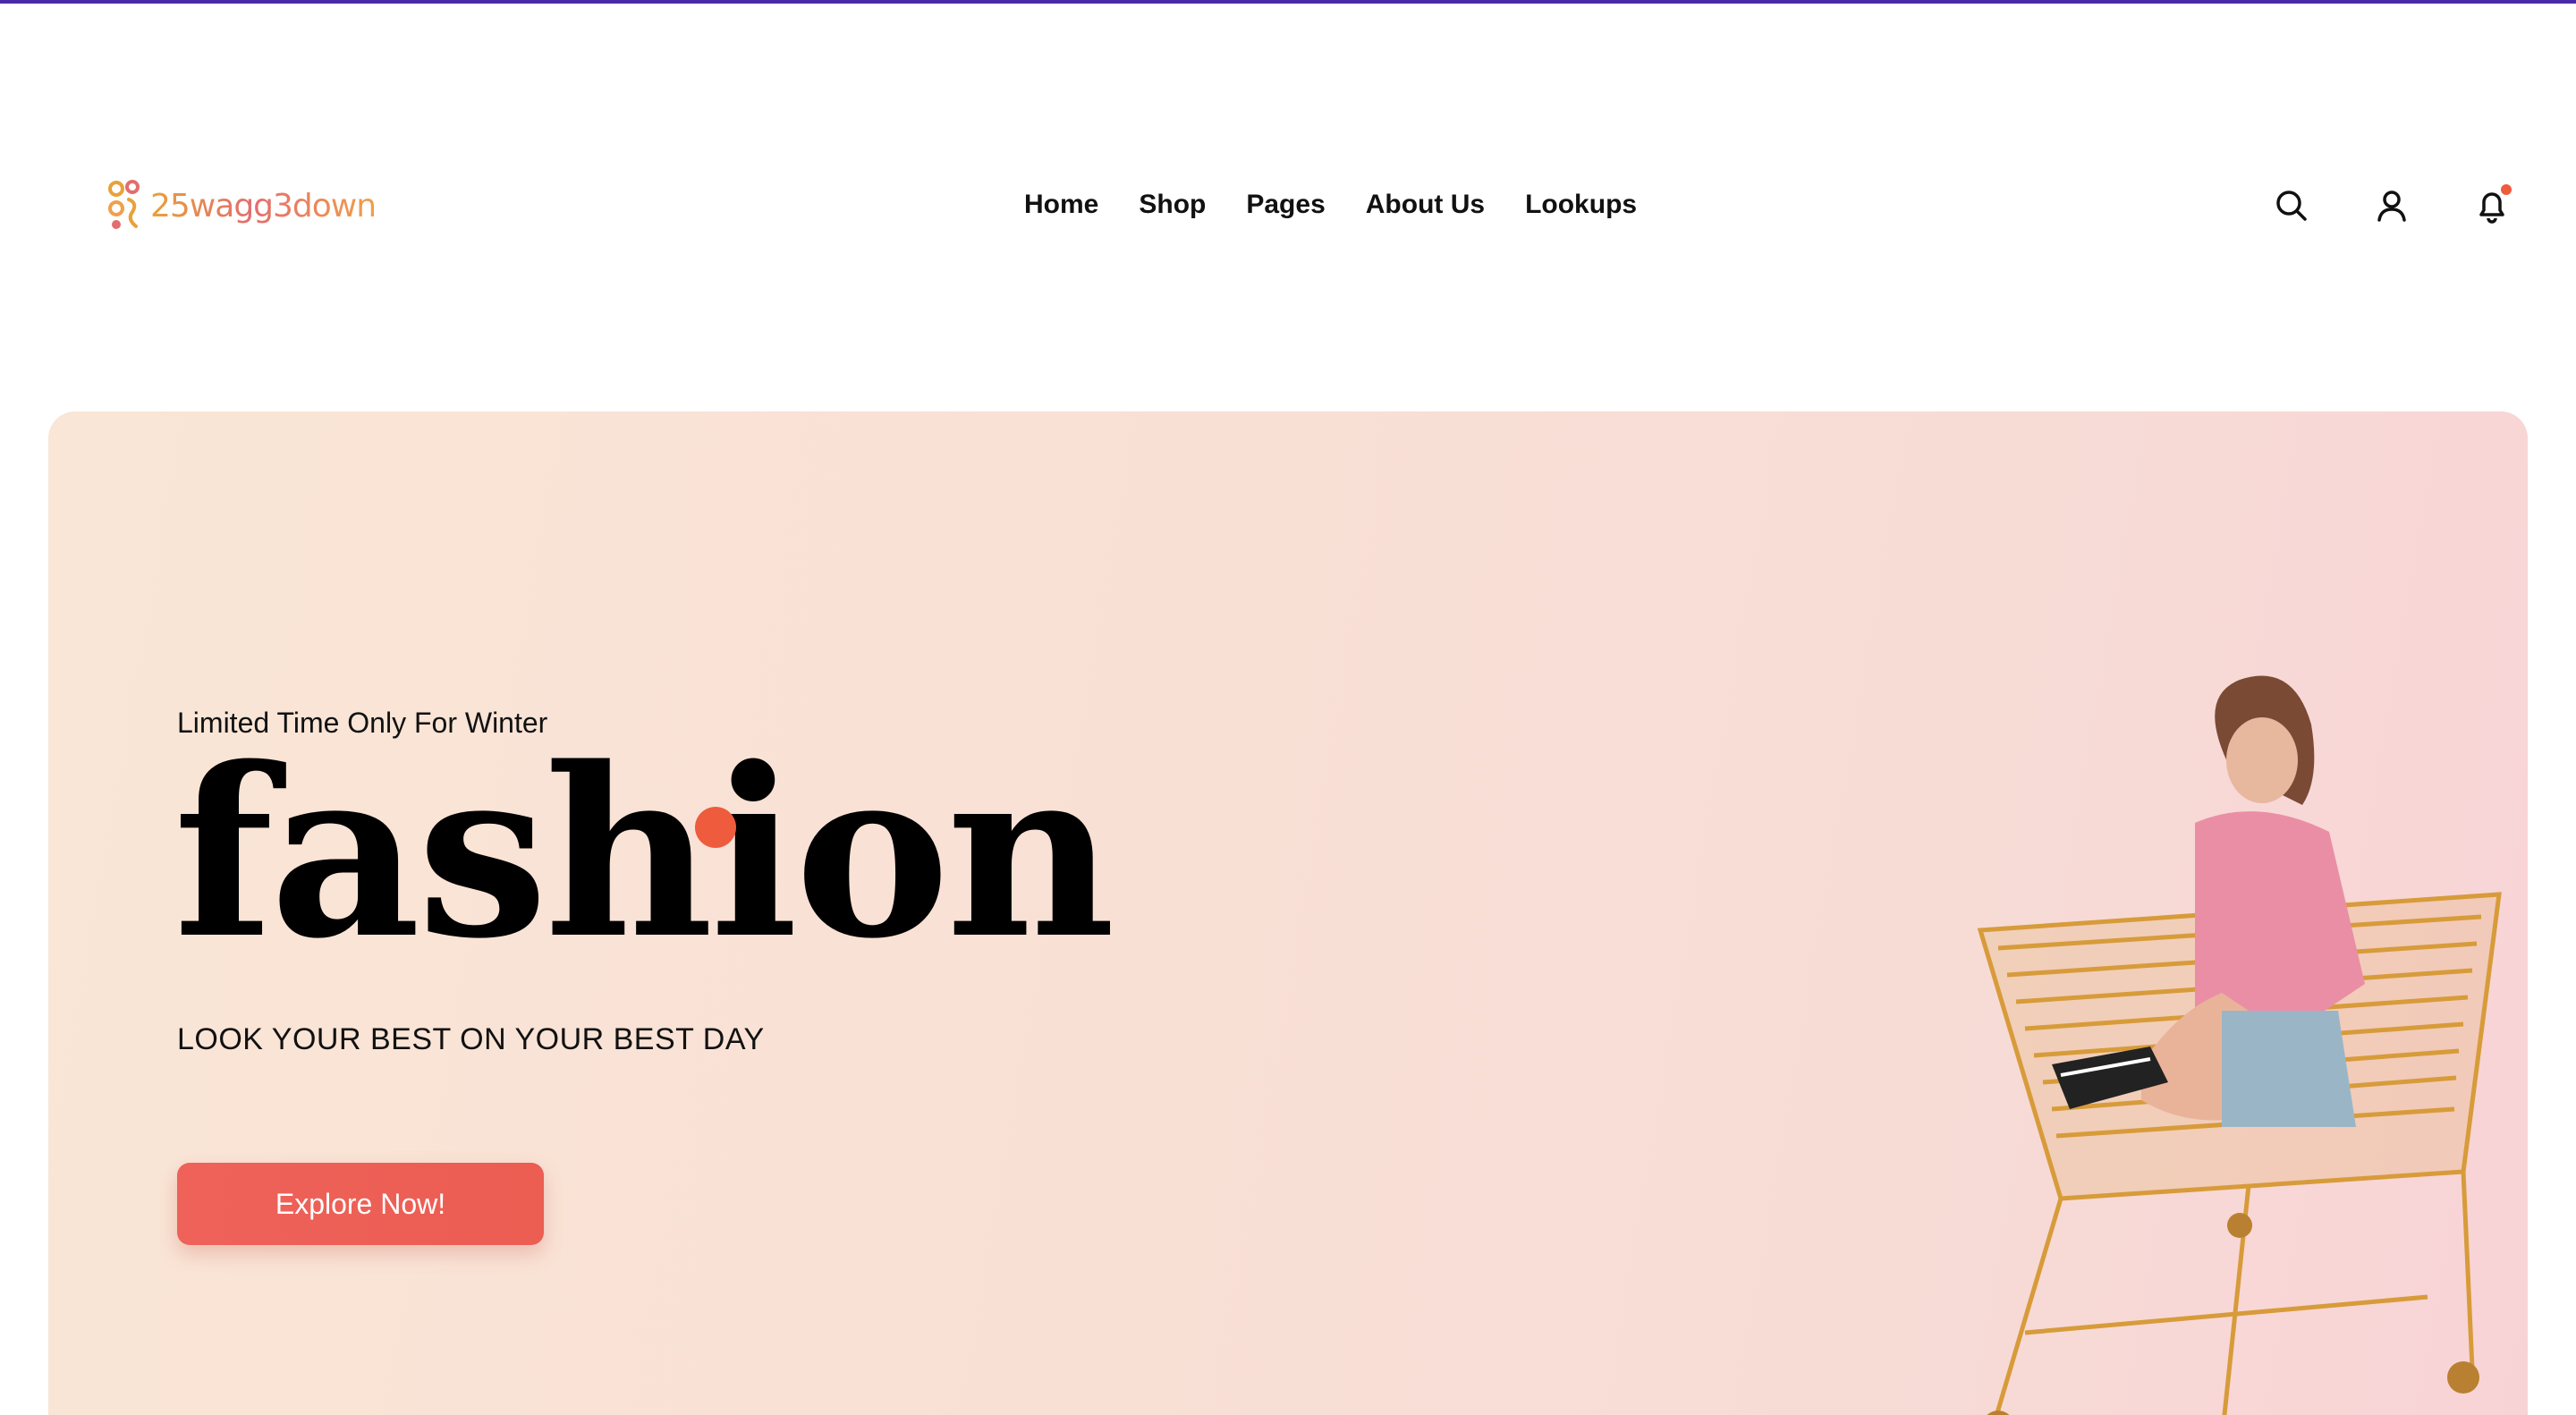  What do you see at coordinates (1425, 205) in the screenshot?
I see `nav-item-about-us: About Us` at bounding box center [1425, 205].